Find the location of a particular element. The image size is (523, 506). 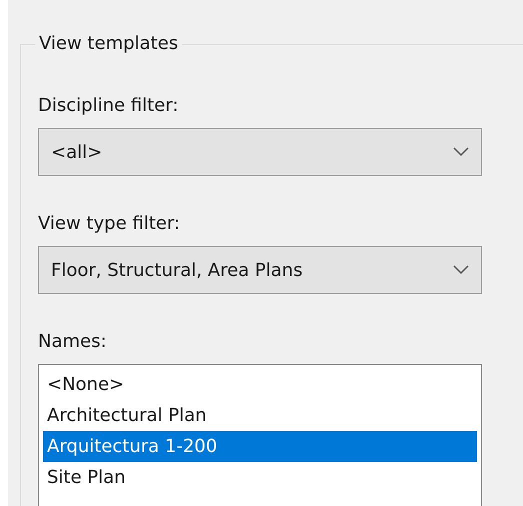

list-item: Site Plan is located at coordinates (260, 477).